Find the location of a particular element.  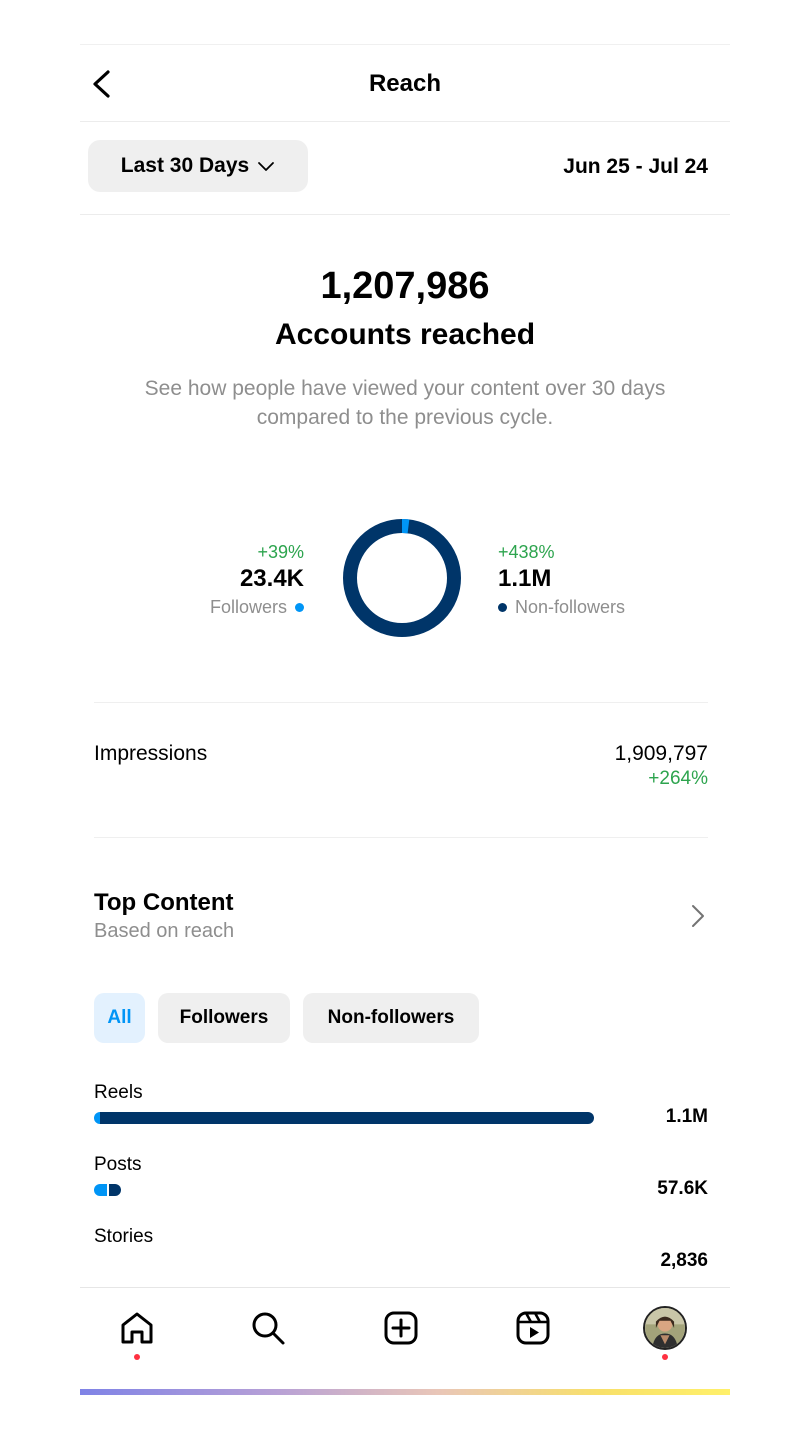

nav-reels is located at coordinates (533, 1328).